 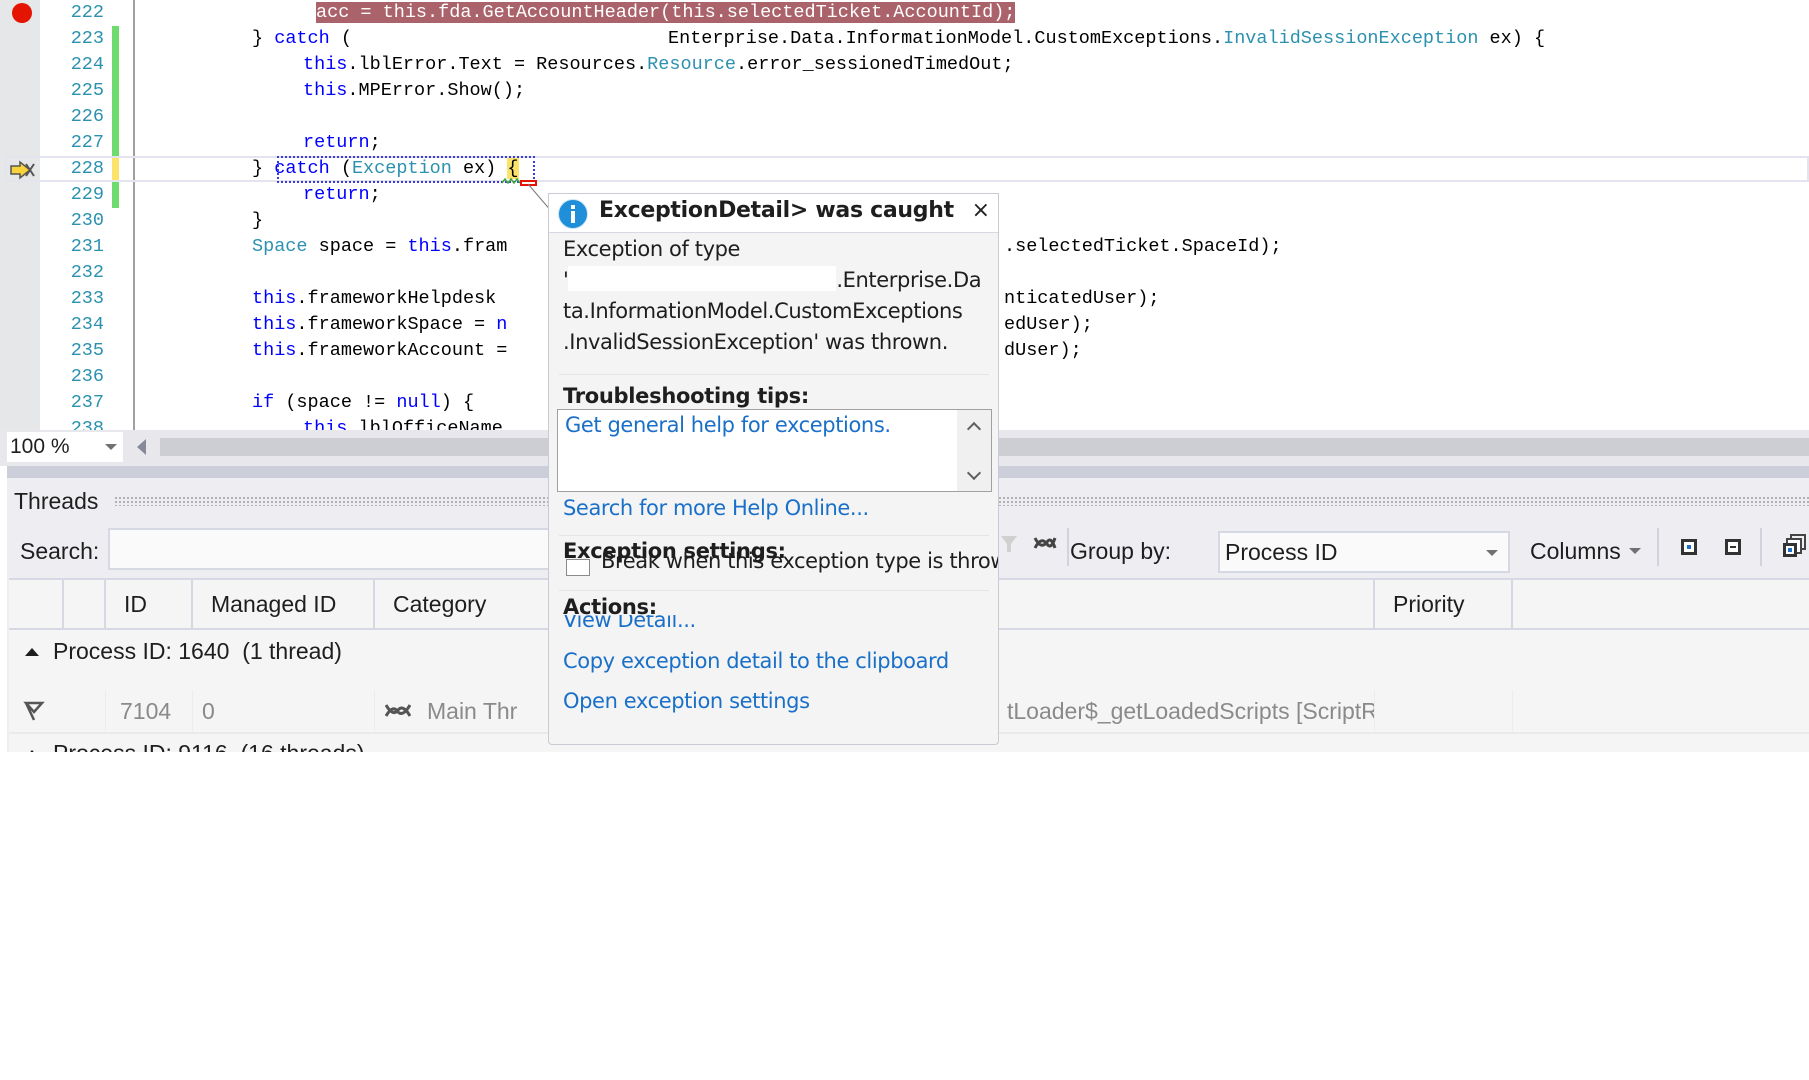 I want to click on code-token: ;, so click(x=375, y=194).